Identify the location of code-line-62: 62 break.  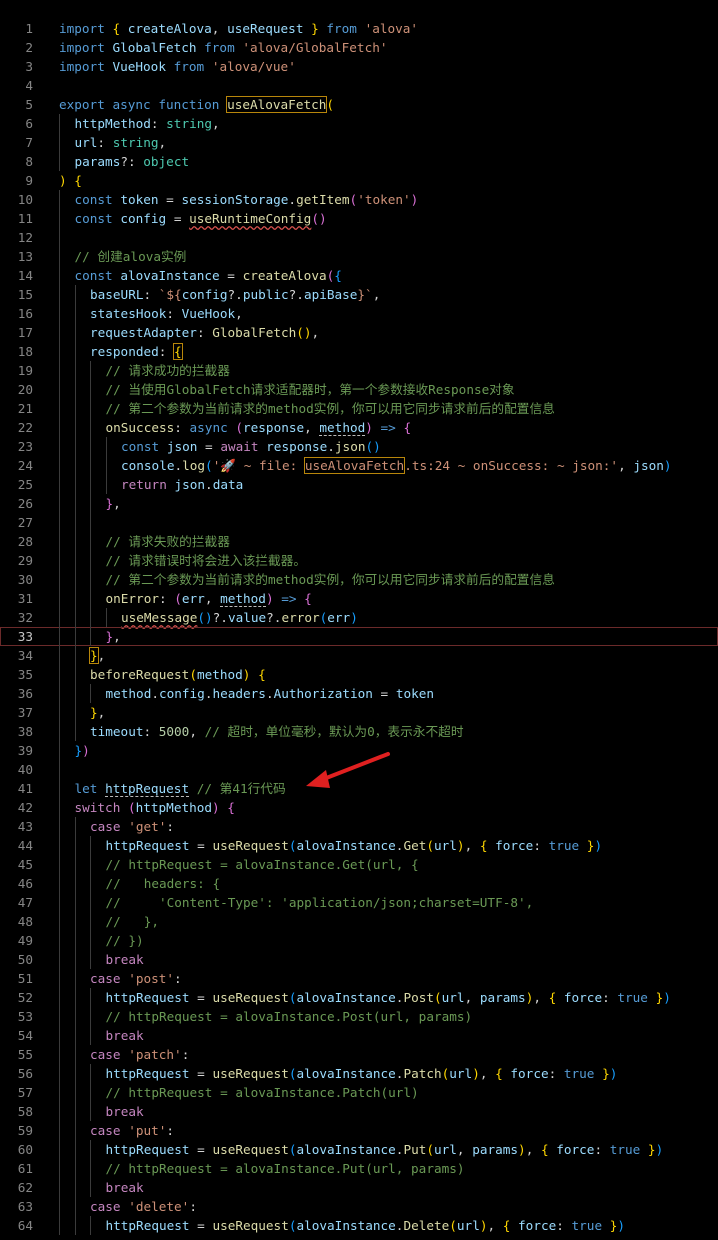
(359, 1187).